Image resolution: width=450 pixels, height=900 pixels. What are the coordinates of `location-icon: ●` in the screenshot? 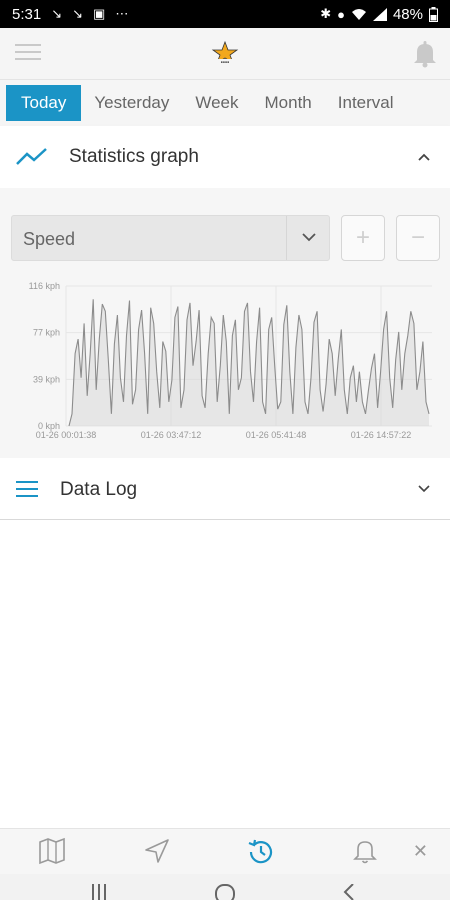 It's located at (341, 14).